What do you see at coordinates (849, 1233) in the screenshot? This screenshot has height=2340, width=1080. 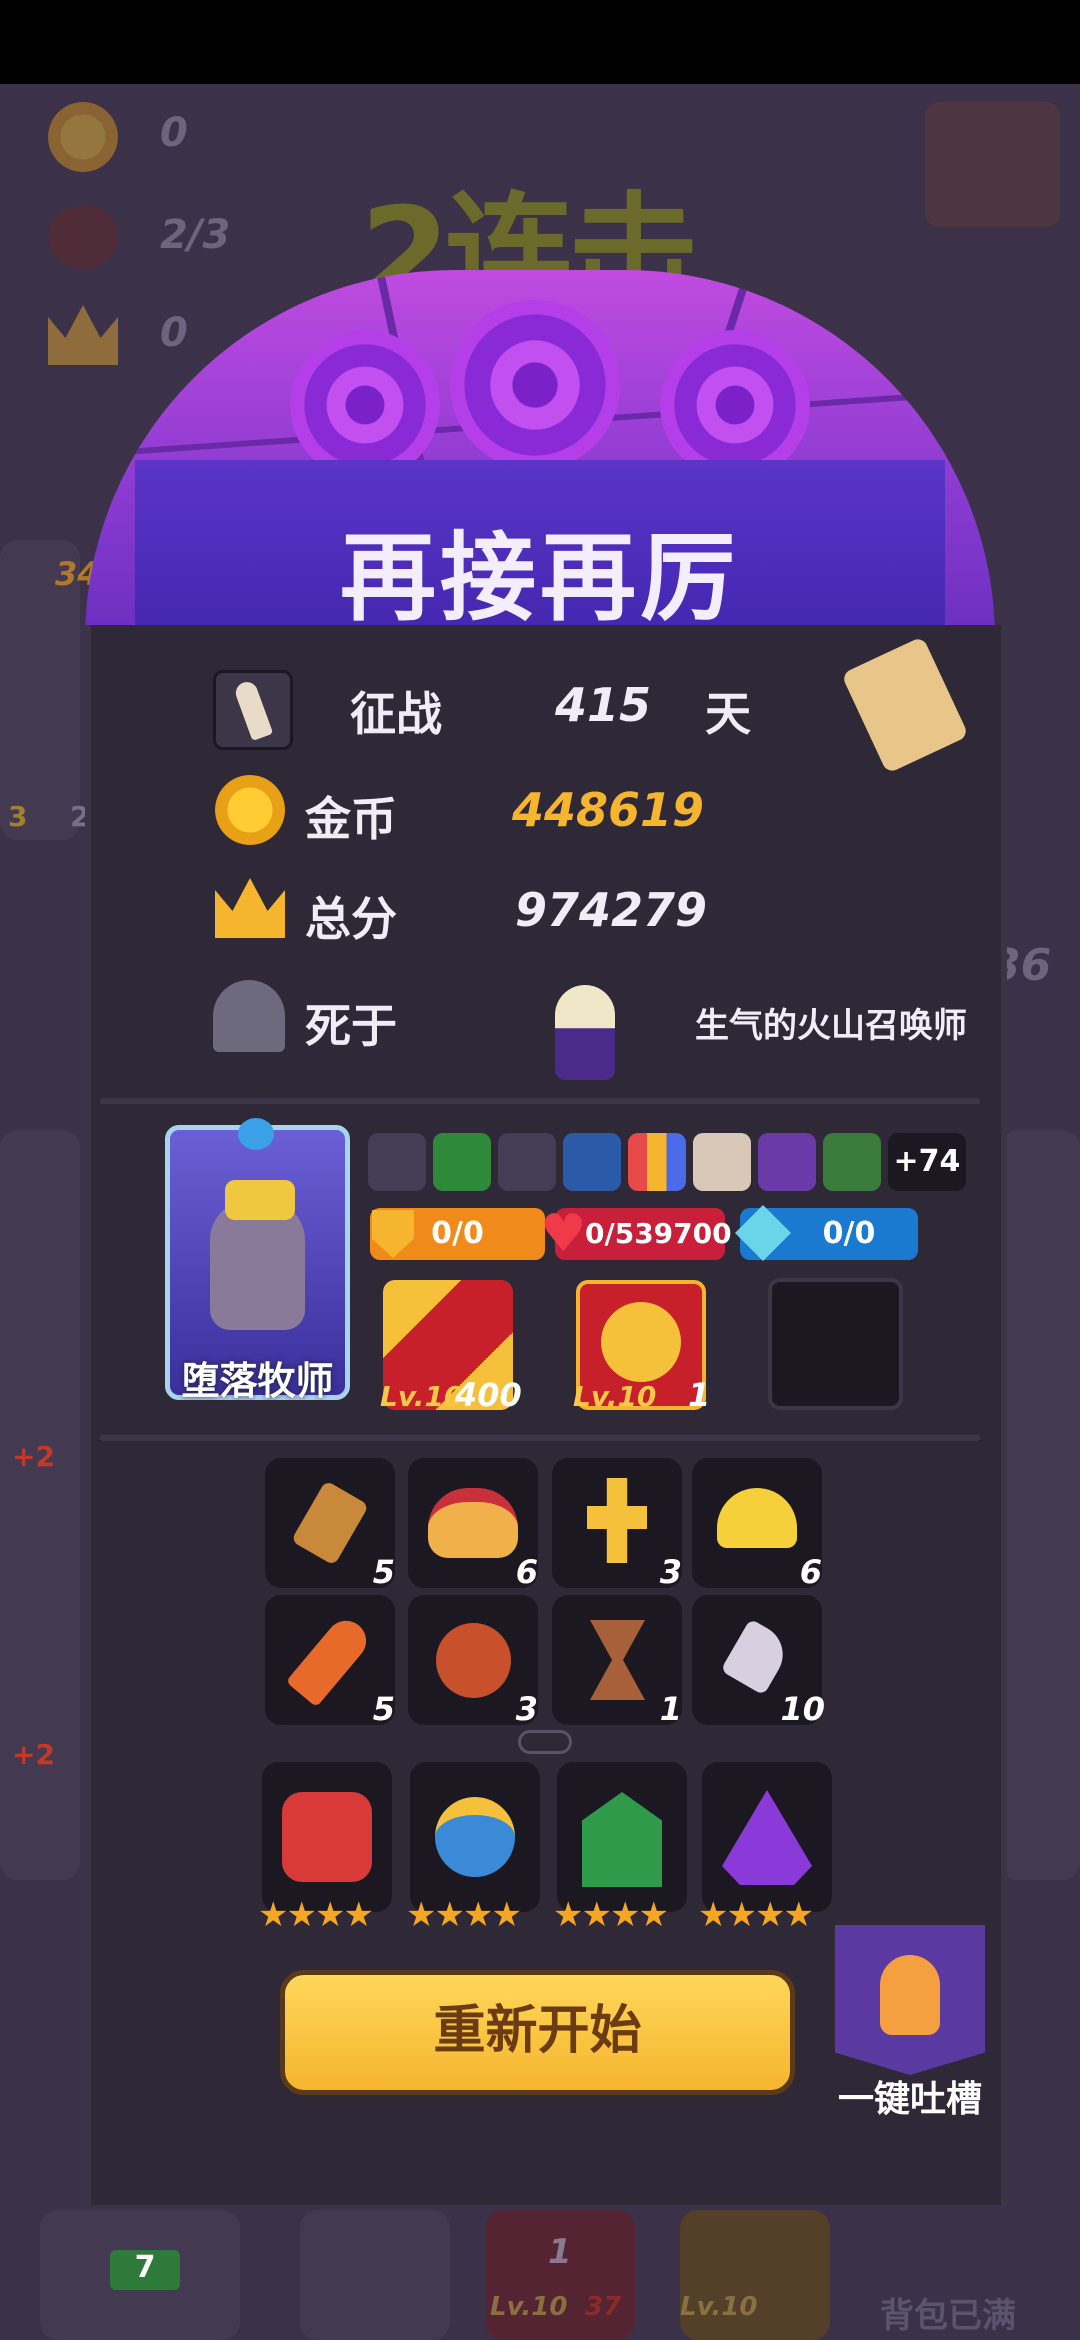 I see `mana-value: 0/0` at bounding box center [849, 1233].